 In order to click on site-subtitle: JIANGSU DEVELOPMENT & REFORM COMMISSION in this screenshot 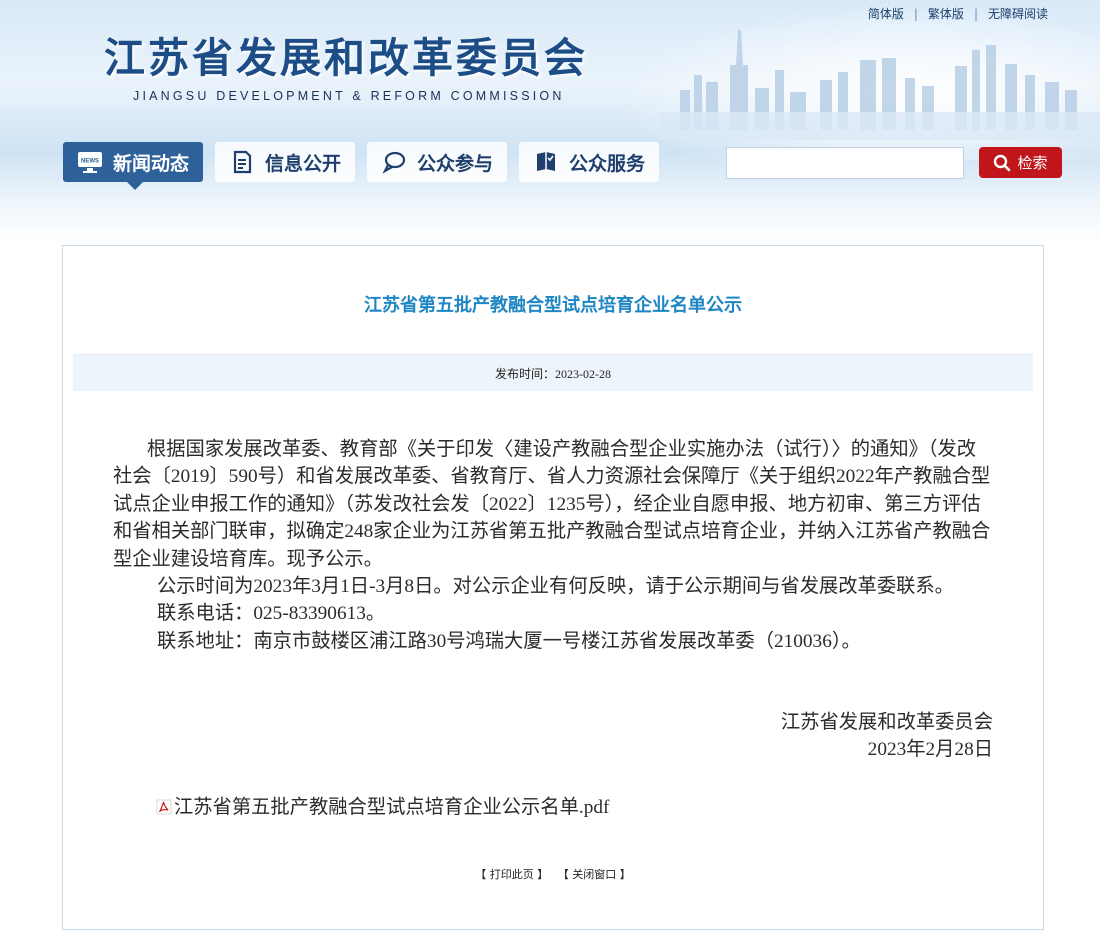, I will do `click(349, 96)`.